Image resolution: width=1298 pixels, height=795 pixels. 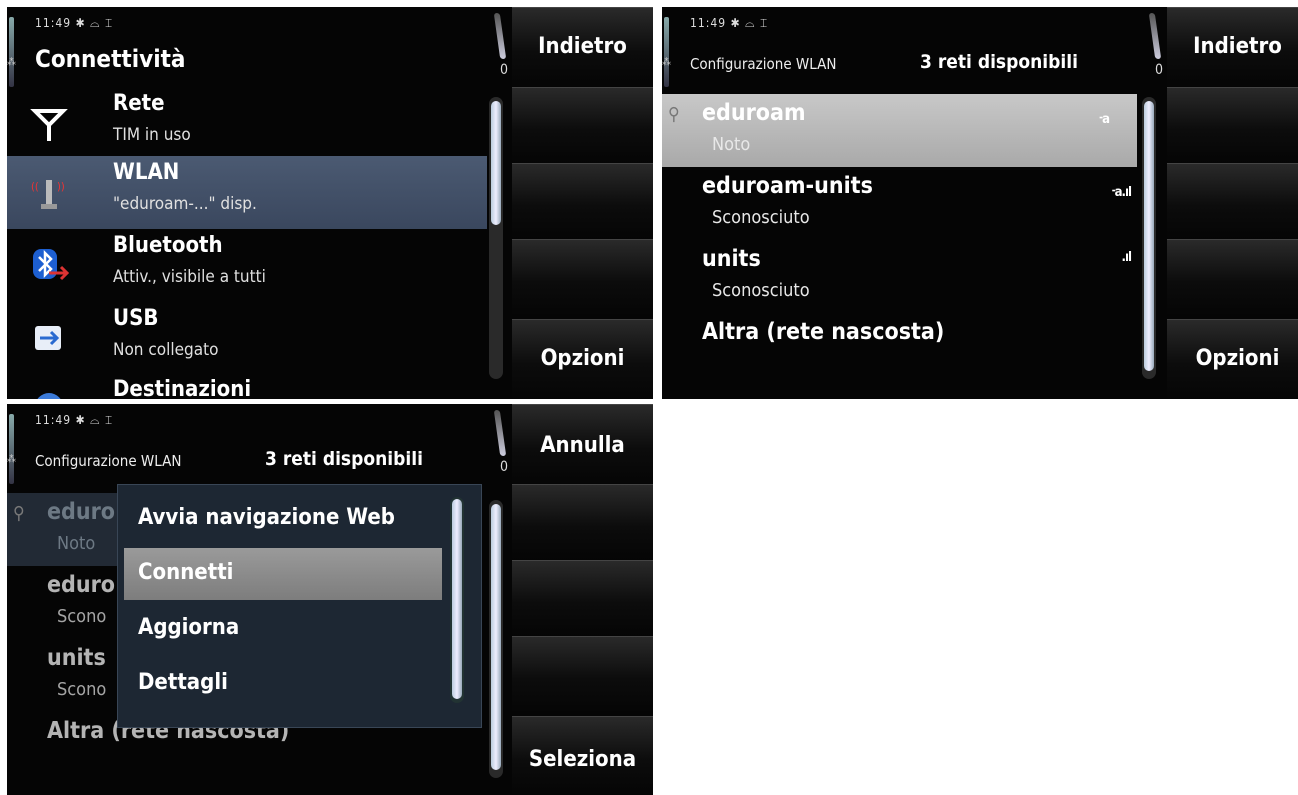 What do you see at coordinates (247, 192) in the screenshot?
I see `list-item-wlan: (()) WLAN "eduroam-..." disp.` at bounding box center [247, 192].